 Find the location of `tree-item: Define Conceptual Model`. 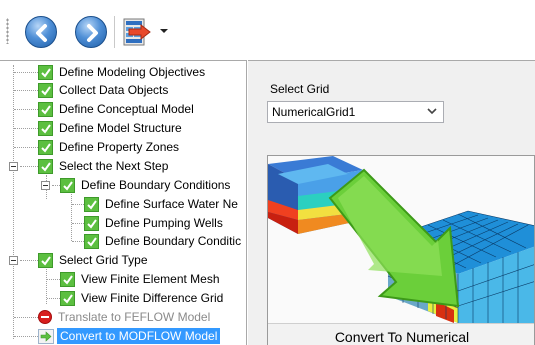

tree-item: Define Conceptual Model is located at coordinates (116, 109).